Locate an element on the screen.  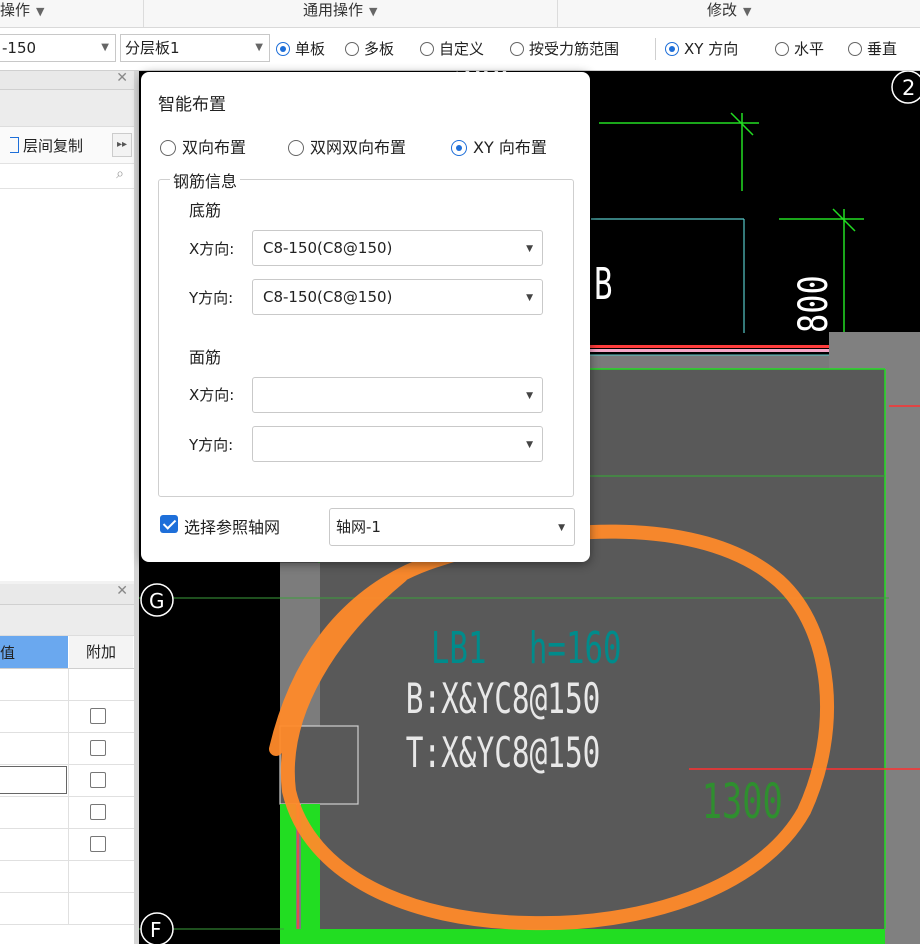
value-column-header: 值 is located at coordinates (34, 652).